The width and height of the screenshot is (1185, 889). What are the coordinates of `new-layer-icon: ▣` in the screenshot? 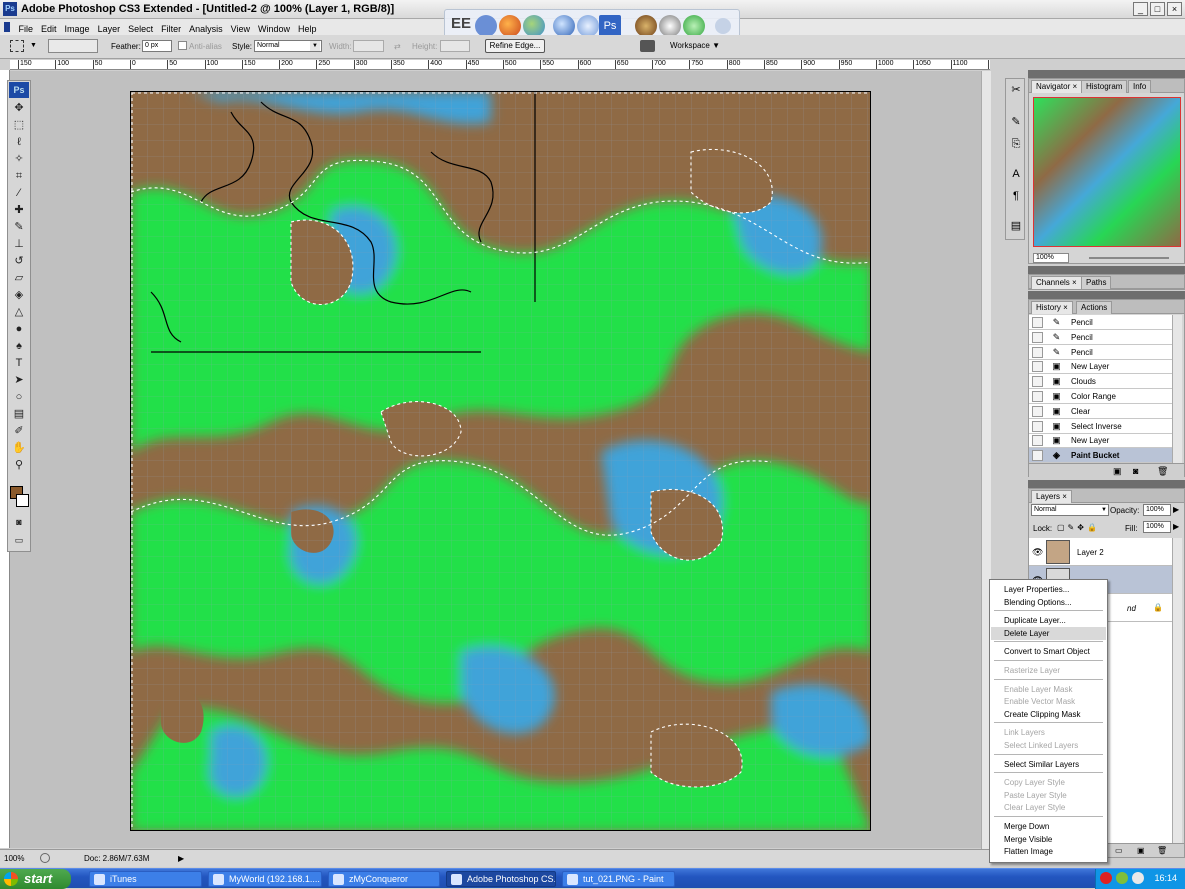 It's located at (1141, 850).